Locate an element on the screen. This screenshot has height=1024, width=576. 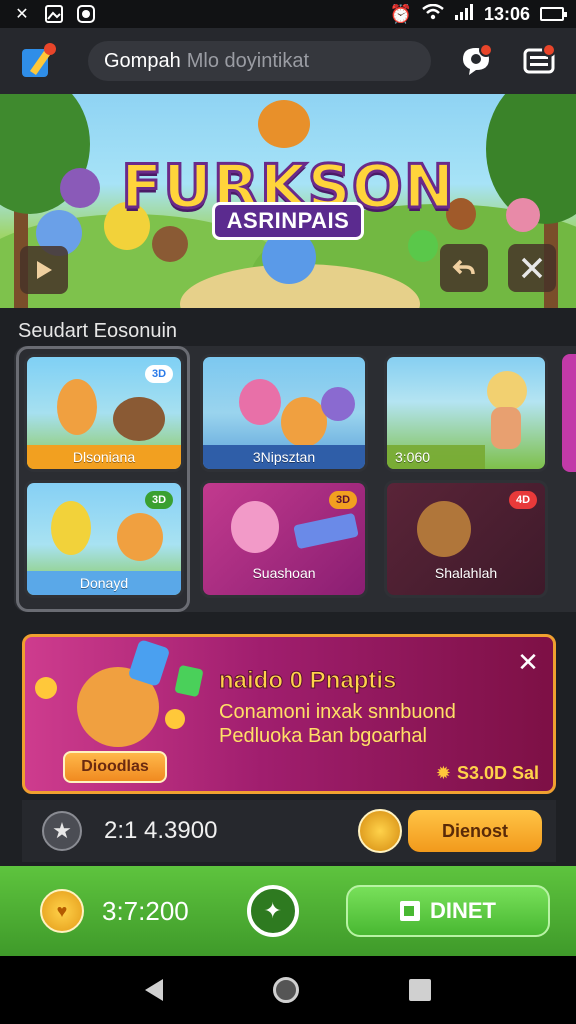
search-query: Gomp​ah is located at coordinates (142, 60).